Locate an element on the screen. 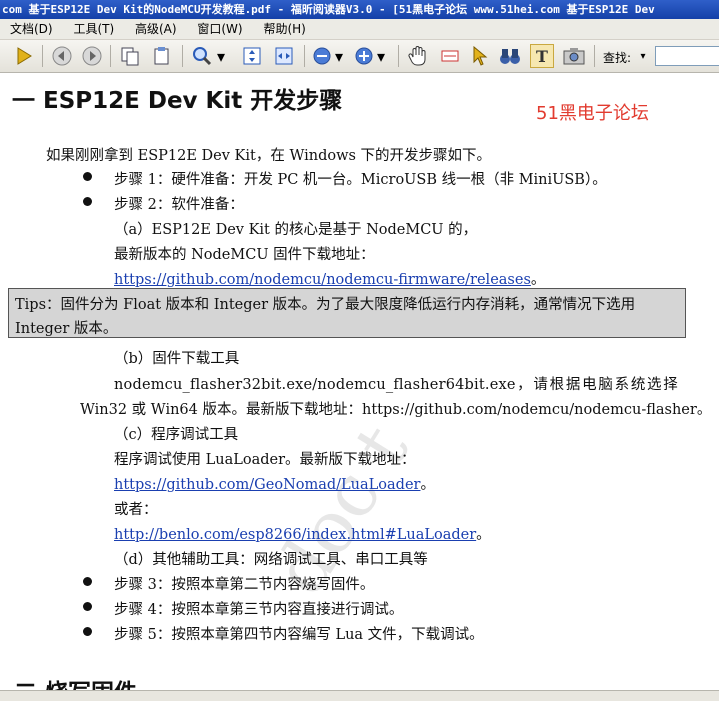  benlo-link-suffix: 。 is located at coordinates (483, 535).